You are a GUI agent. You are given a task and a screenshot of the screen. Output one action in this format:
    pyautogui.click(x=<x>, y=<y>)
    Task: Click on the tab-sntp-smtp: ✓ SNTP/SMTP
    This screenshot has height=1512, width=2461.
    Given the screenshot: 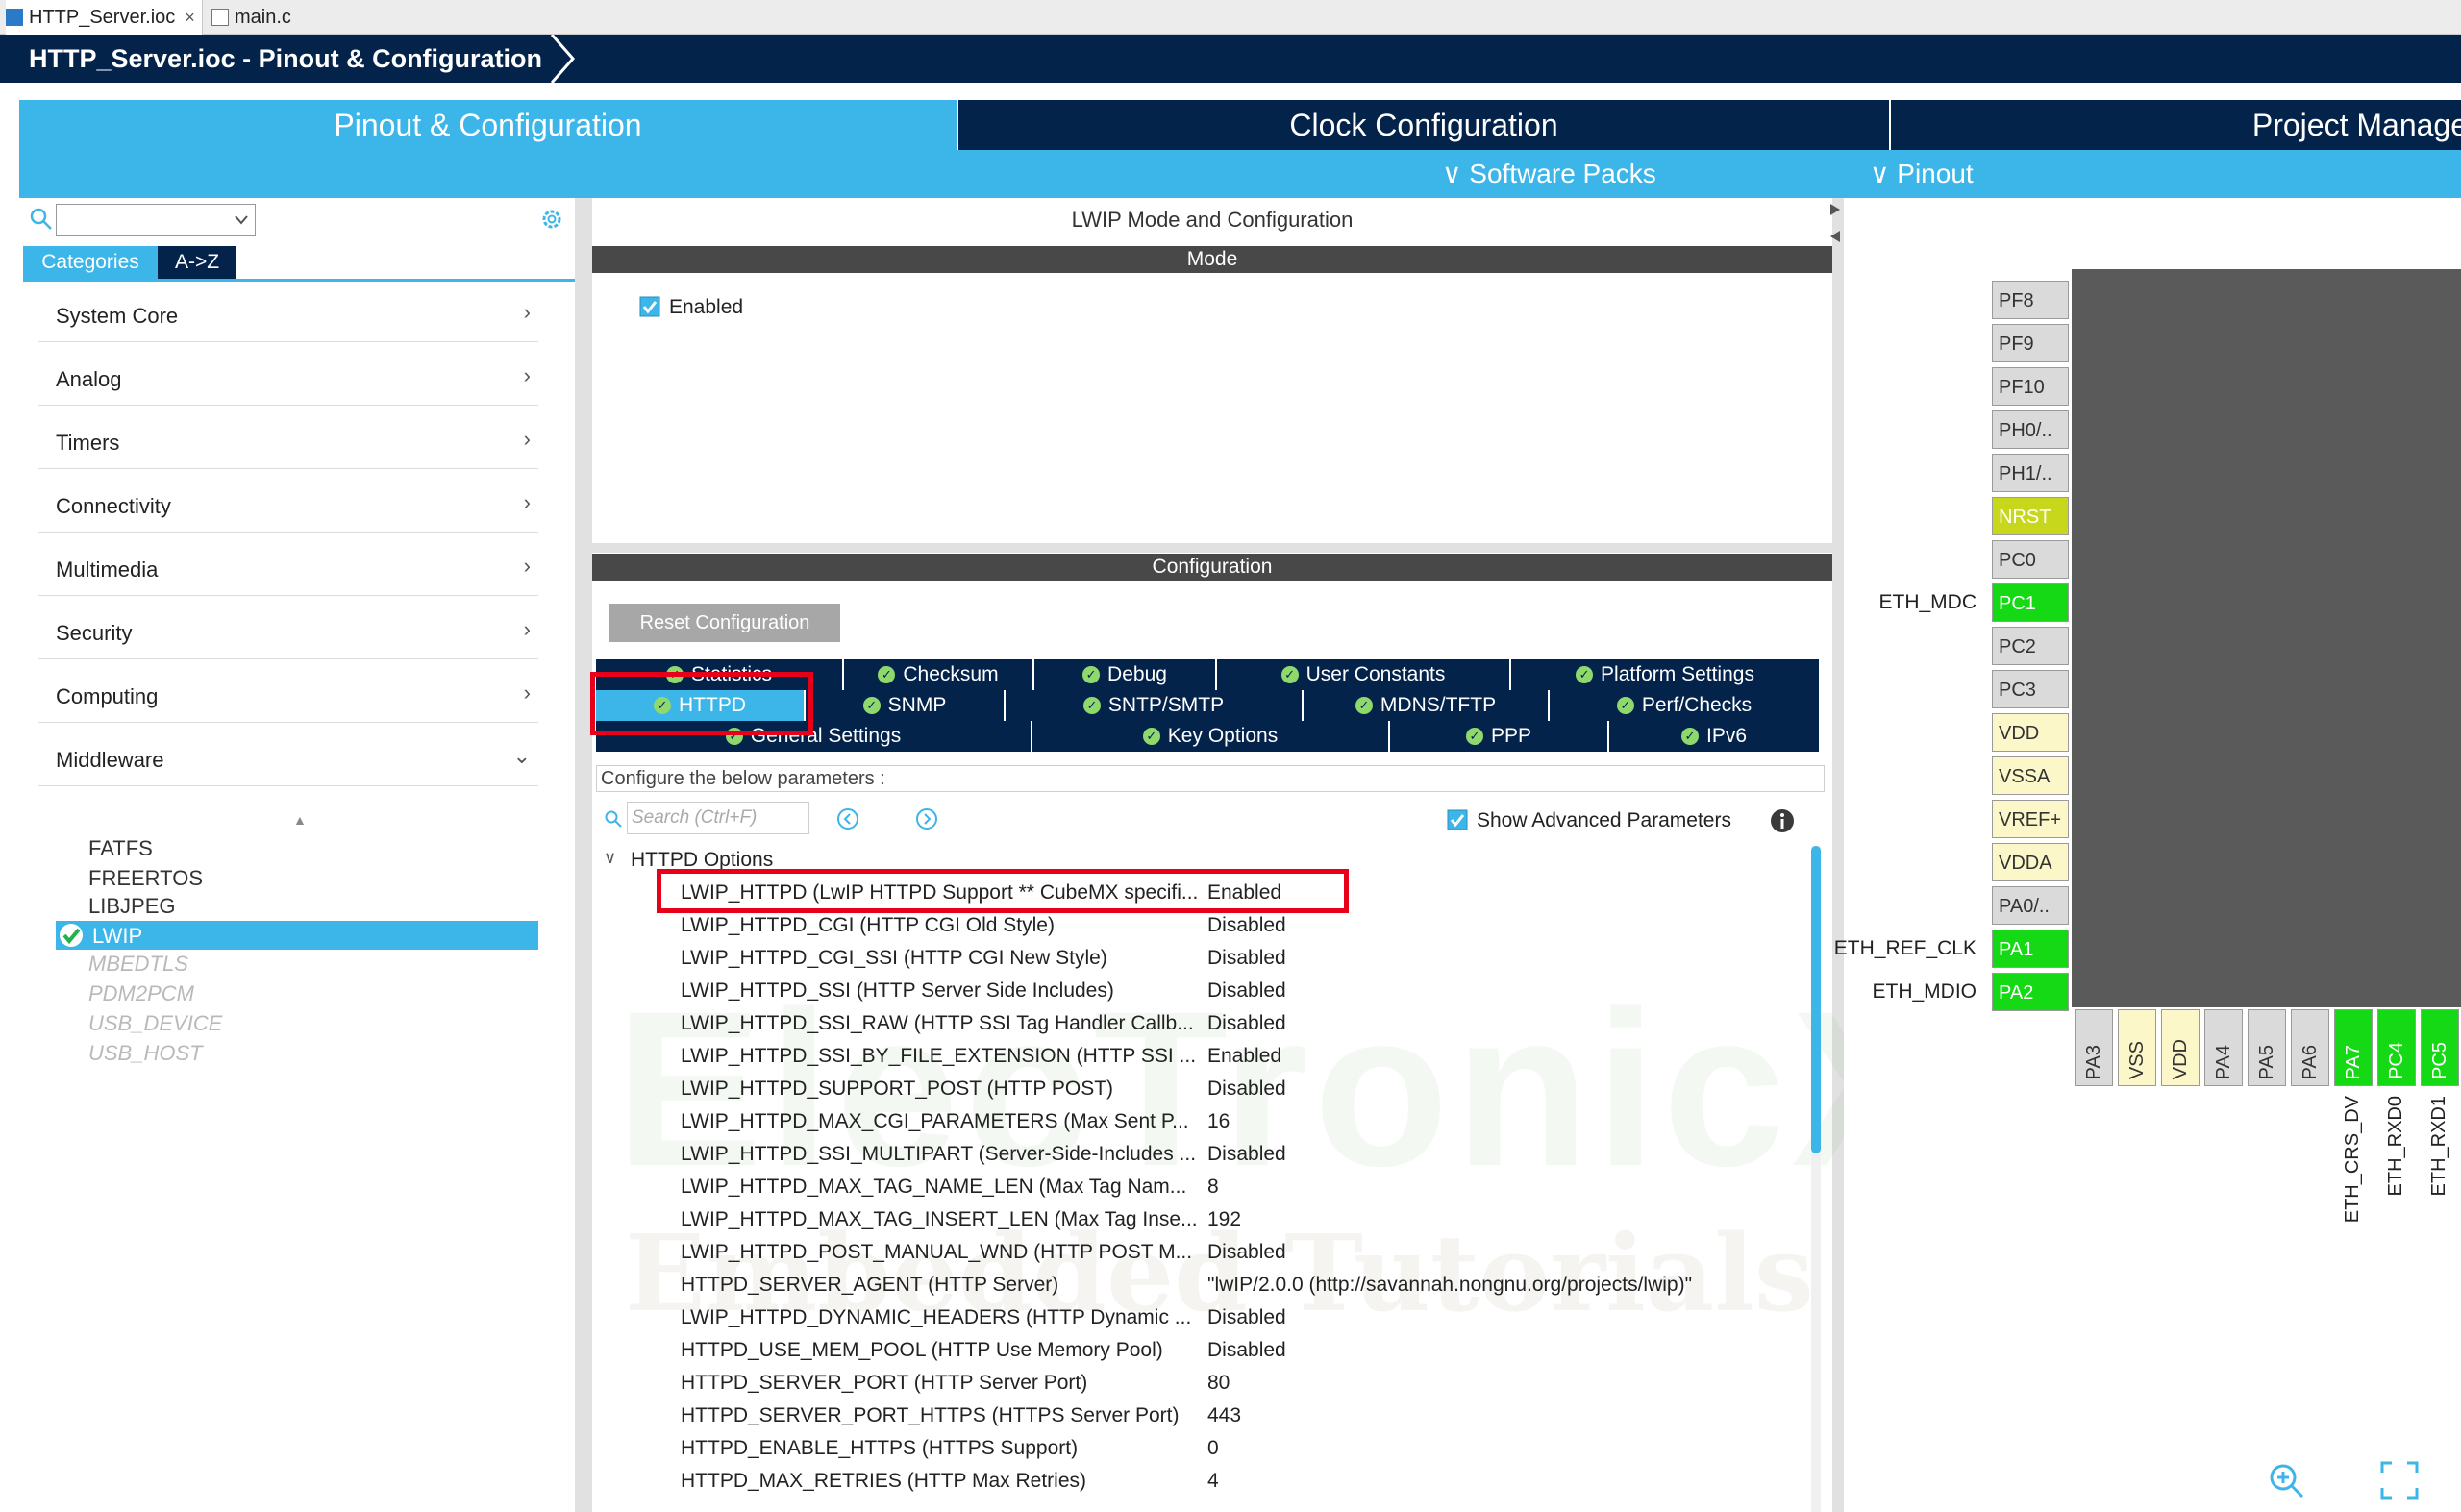 What is the action you would take?
    pyautogui.click(x=1155, y=705)
    